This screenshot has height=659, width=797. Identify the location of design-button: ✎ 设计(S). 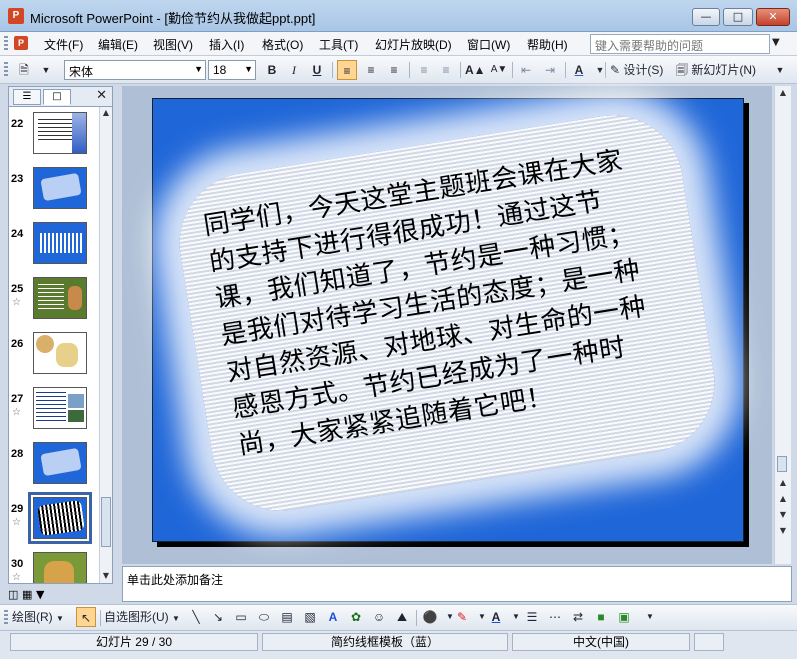
(636, 70).